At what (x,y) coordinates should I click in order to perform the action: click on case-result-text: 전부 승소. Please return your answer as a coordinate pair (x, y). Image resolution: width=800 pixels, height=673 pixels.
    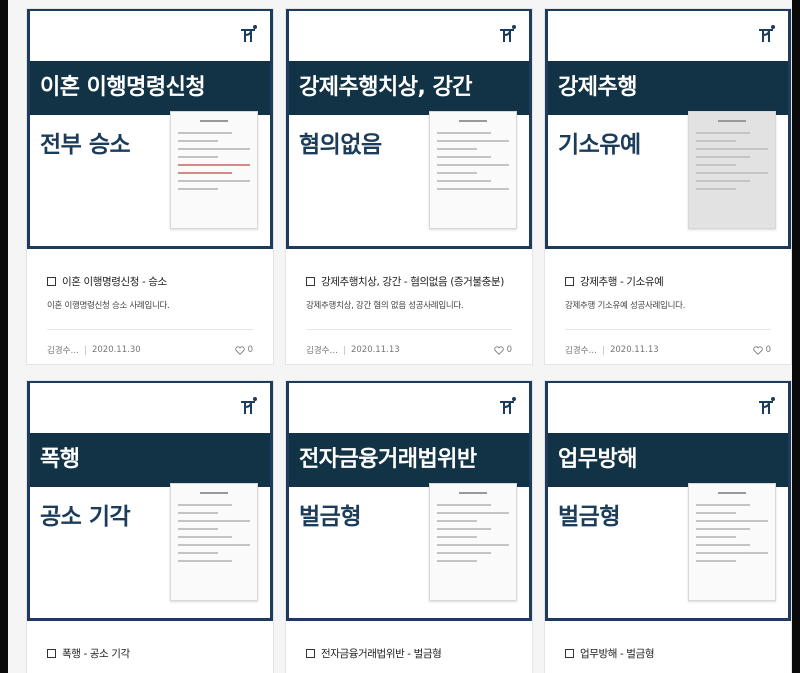
    Looking at the image, I should click on (85, 145).